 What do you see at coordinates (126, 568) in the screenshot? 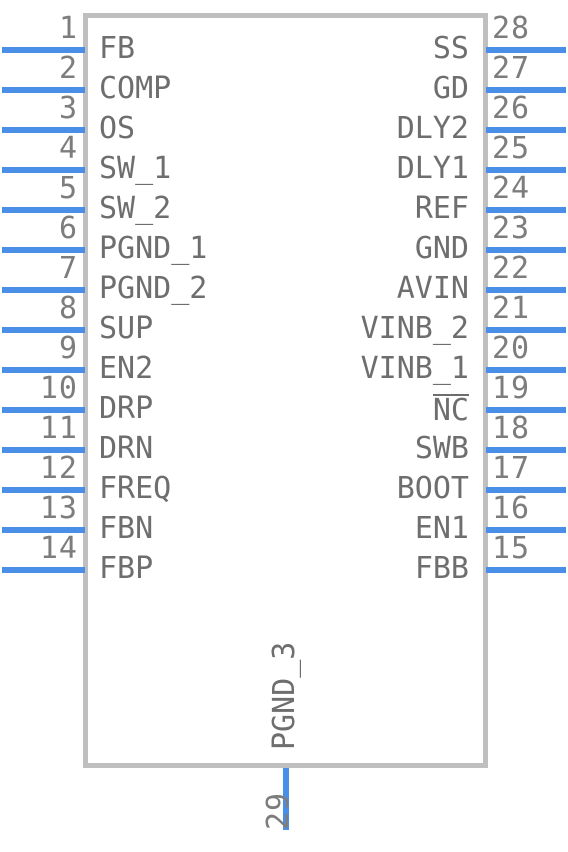
I see `pin-name-fbp: FBP` at bounding box center [126, 568].